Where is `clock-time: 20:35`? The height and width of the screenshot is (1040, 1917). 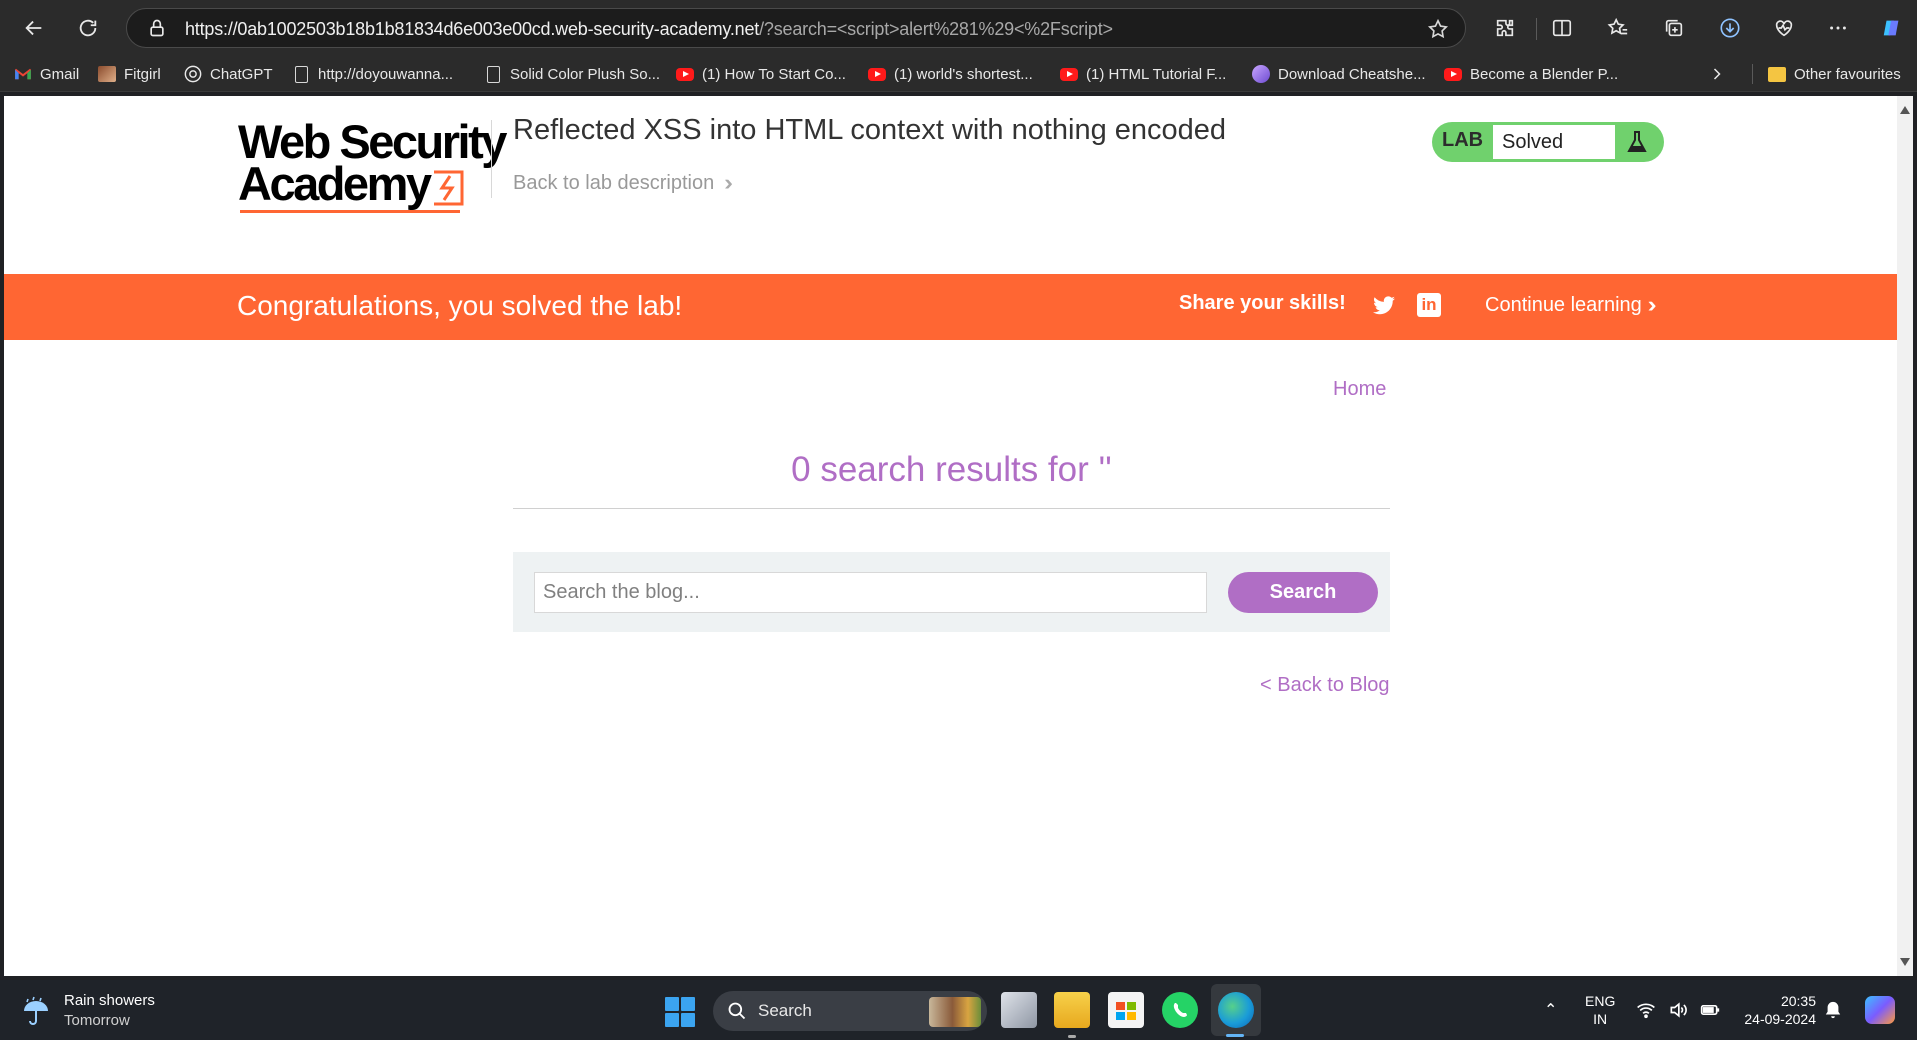
clock-time: 20:35 is located at coordinates (1798, 1001).